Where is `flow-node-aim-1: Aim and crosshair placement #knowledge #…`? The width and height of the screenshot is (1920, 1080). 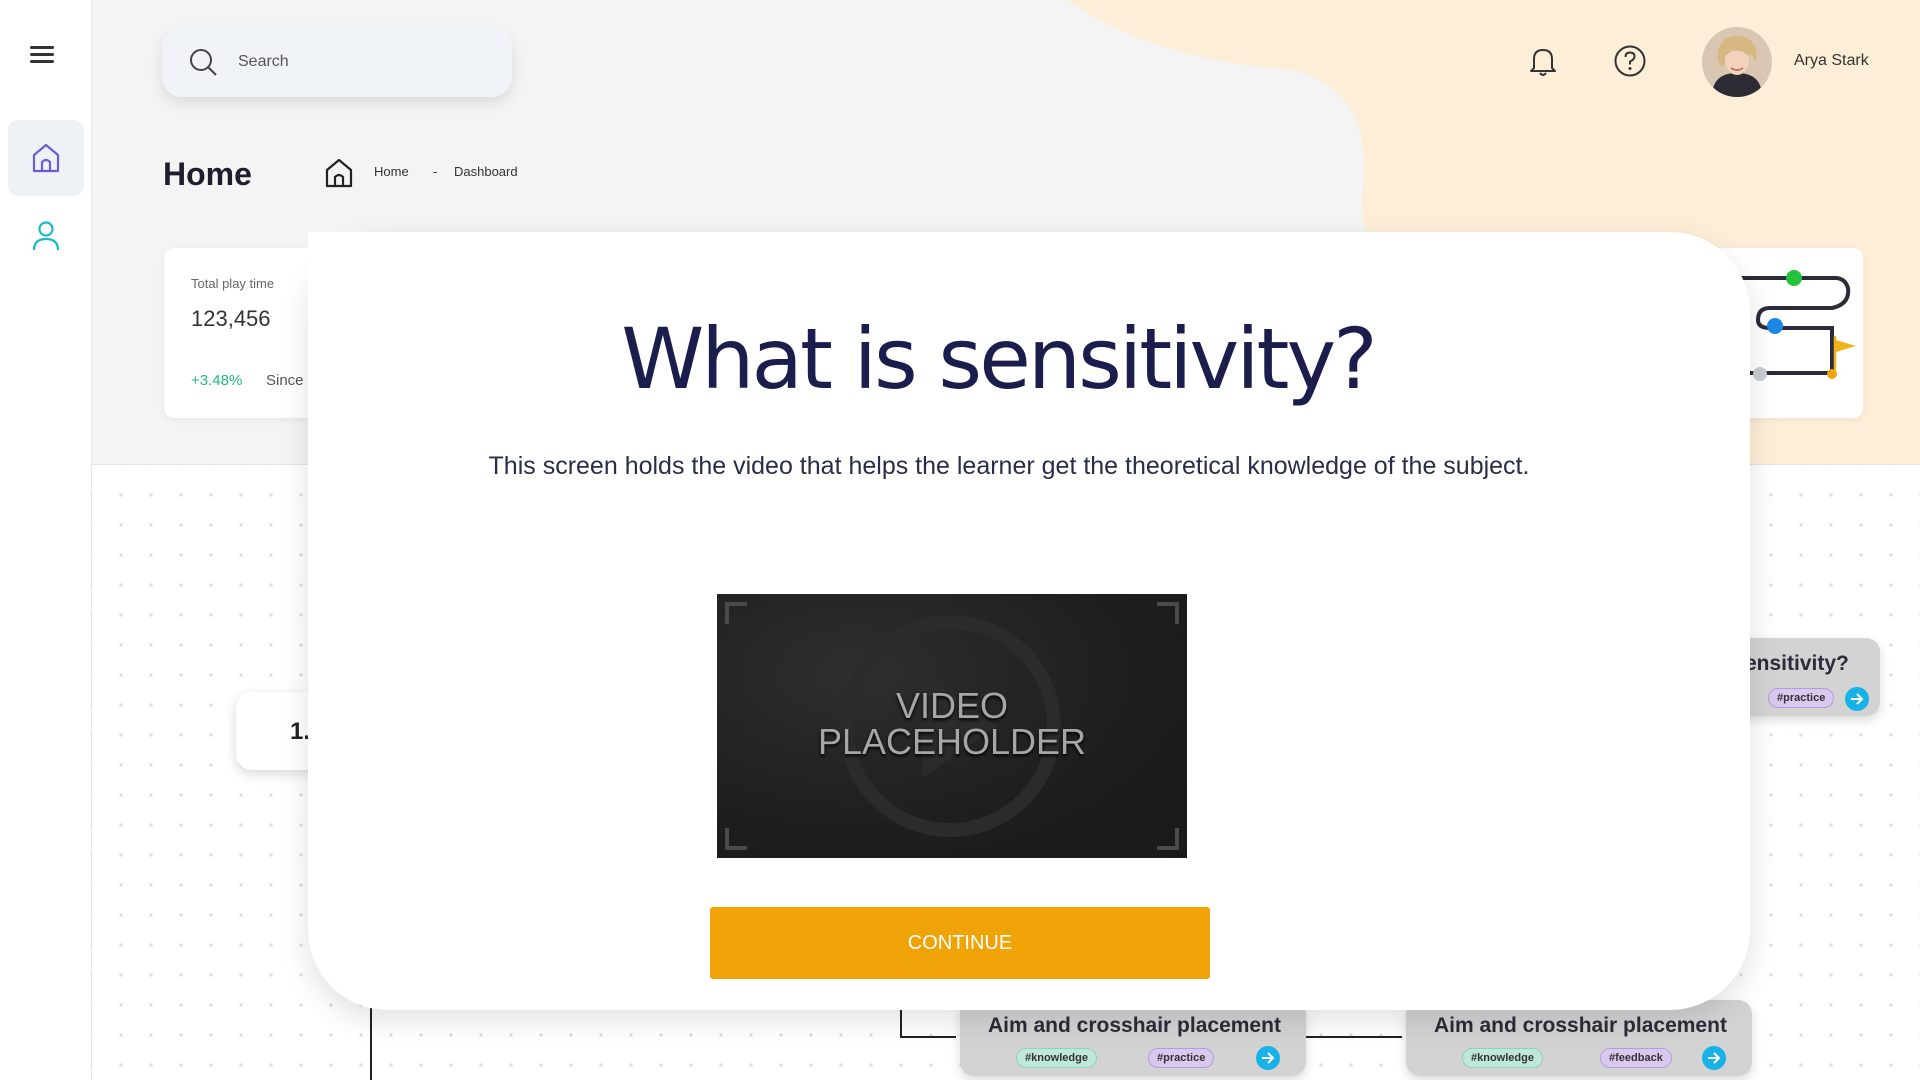 flow-node-aim-1: Aim and crosshair placement #knowledge #… is located at coordinates (1133, 1038).